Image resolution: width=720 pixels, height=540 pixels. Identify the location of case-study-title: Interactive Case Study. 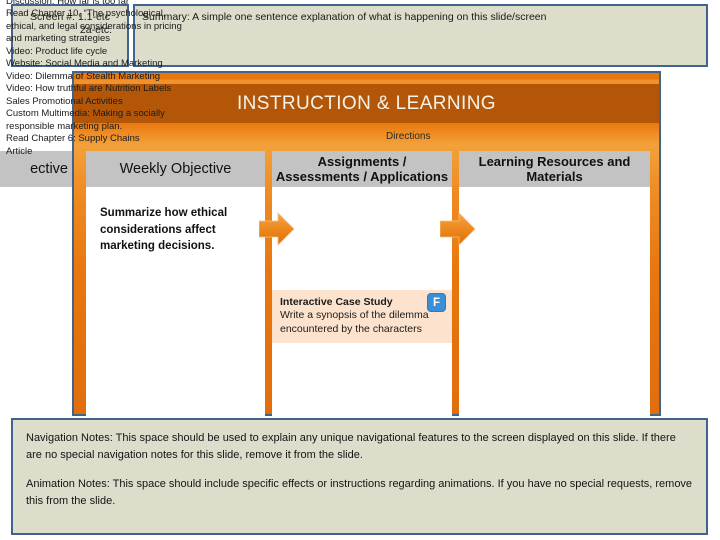
(336, 302).